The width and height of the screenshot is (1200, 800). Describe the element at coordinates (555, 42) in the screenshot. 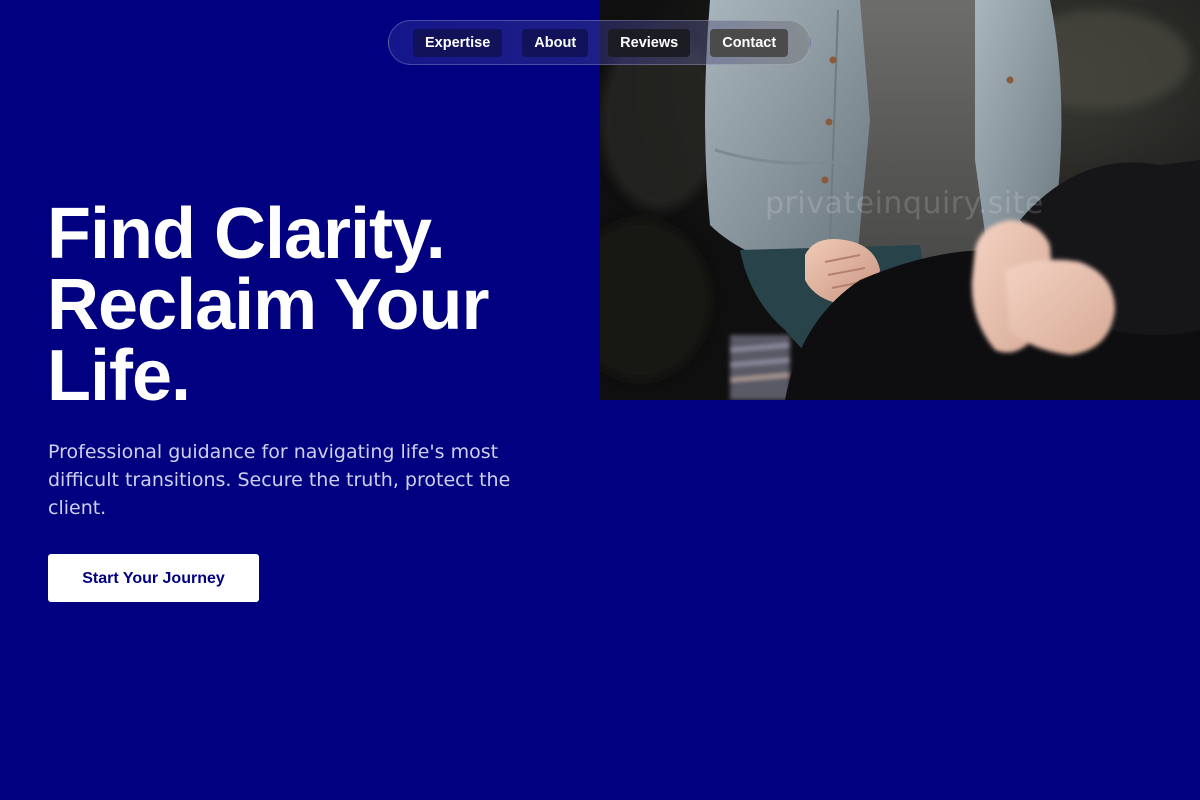

I see `nav-item-about: About` at that location.